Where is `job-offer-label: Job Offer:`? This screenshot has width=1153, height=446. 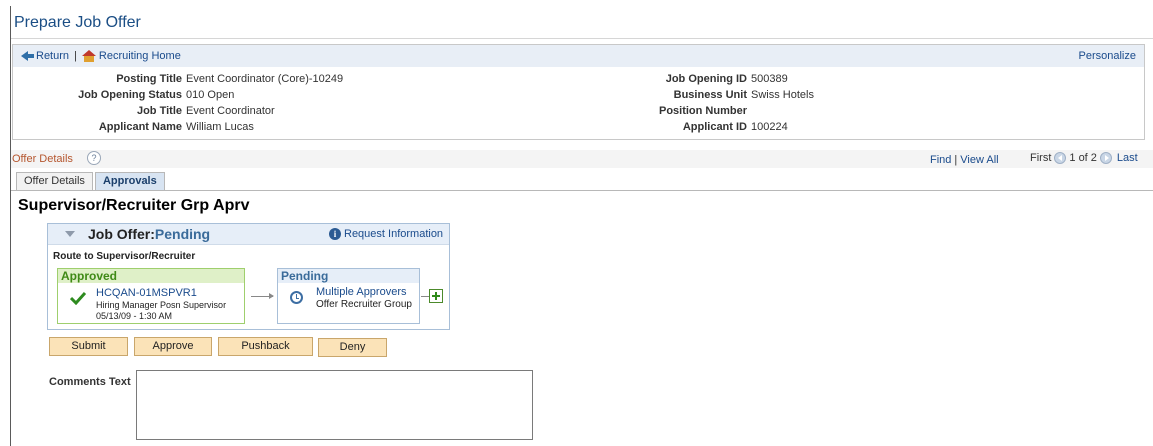
job-offer-label: Job Offer: is located at coordinates (121, 234).